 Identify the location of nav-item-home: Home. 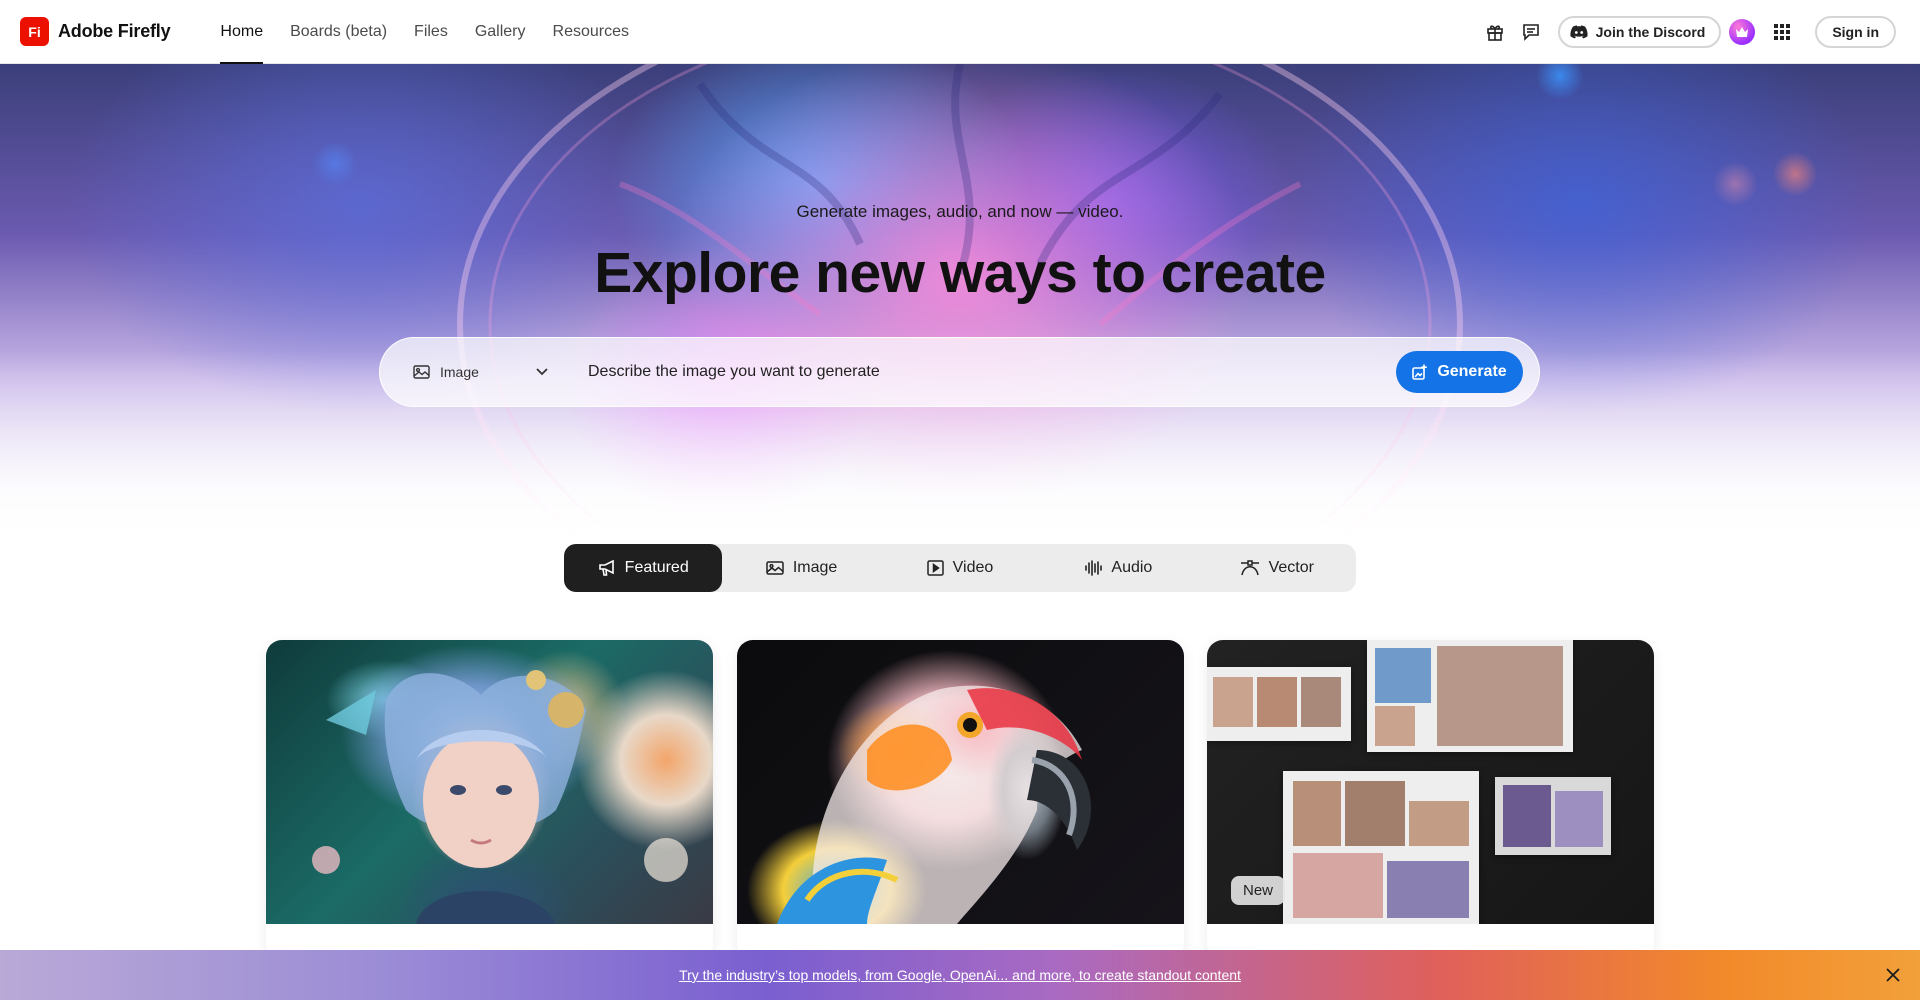
(241, 32).